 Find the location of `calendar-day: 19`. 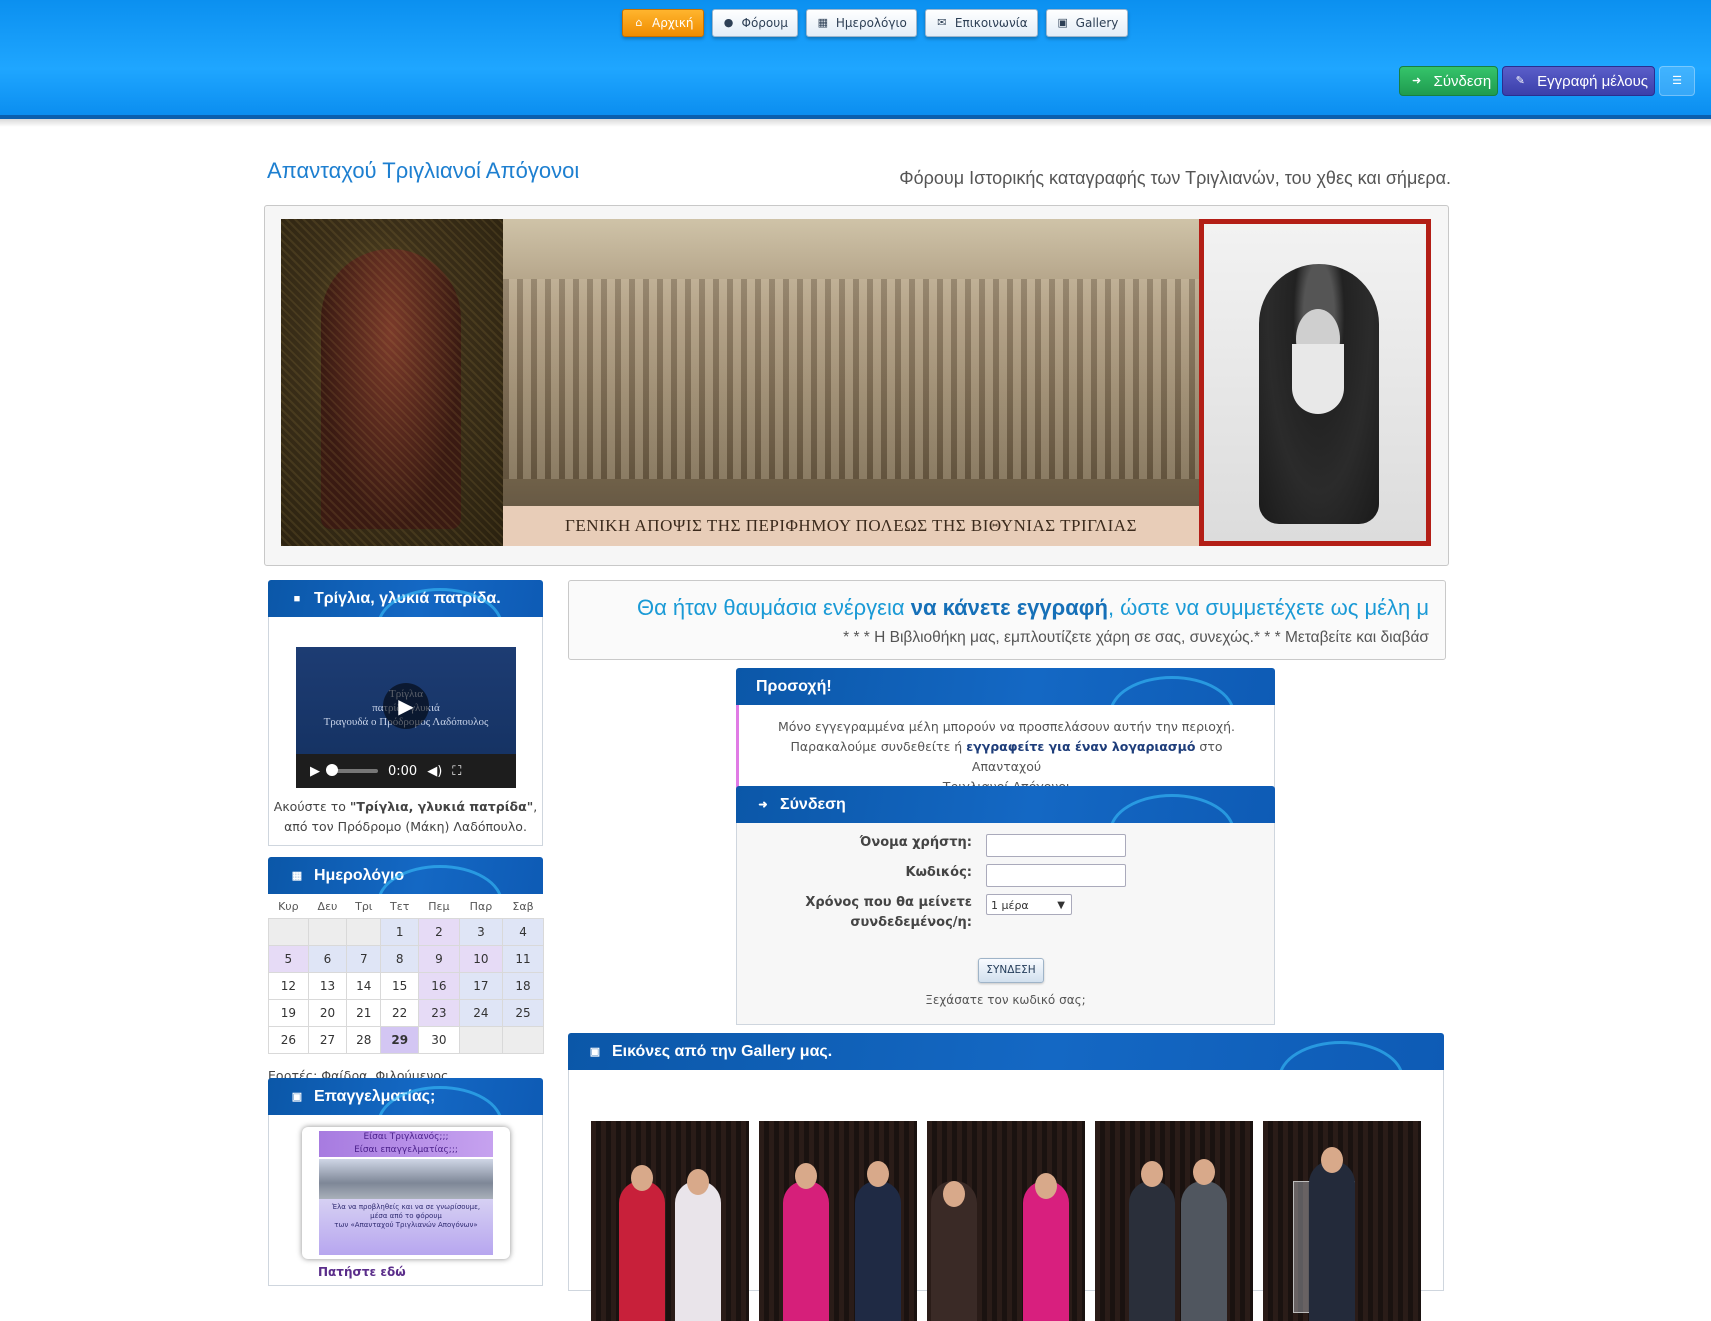

calendar-day: 19 is located at coordinates (288, 1013).